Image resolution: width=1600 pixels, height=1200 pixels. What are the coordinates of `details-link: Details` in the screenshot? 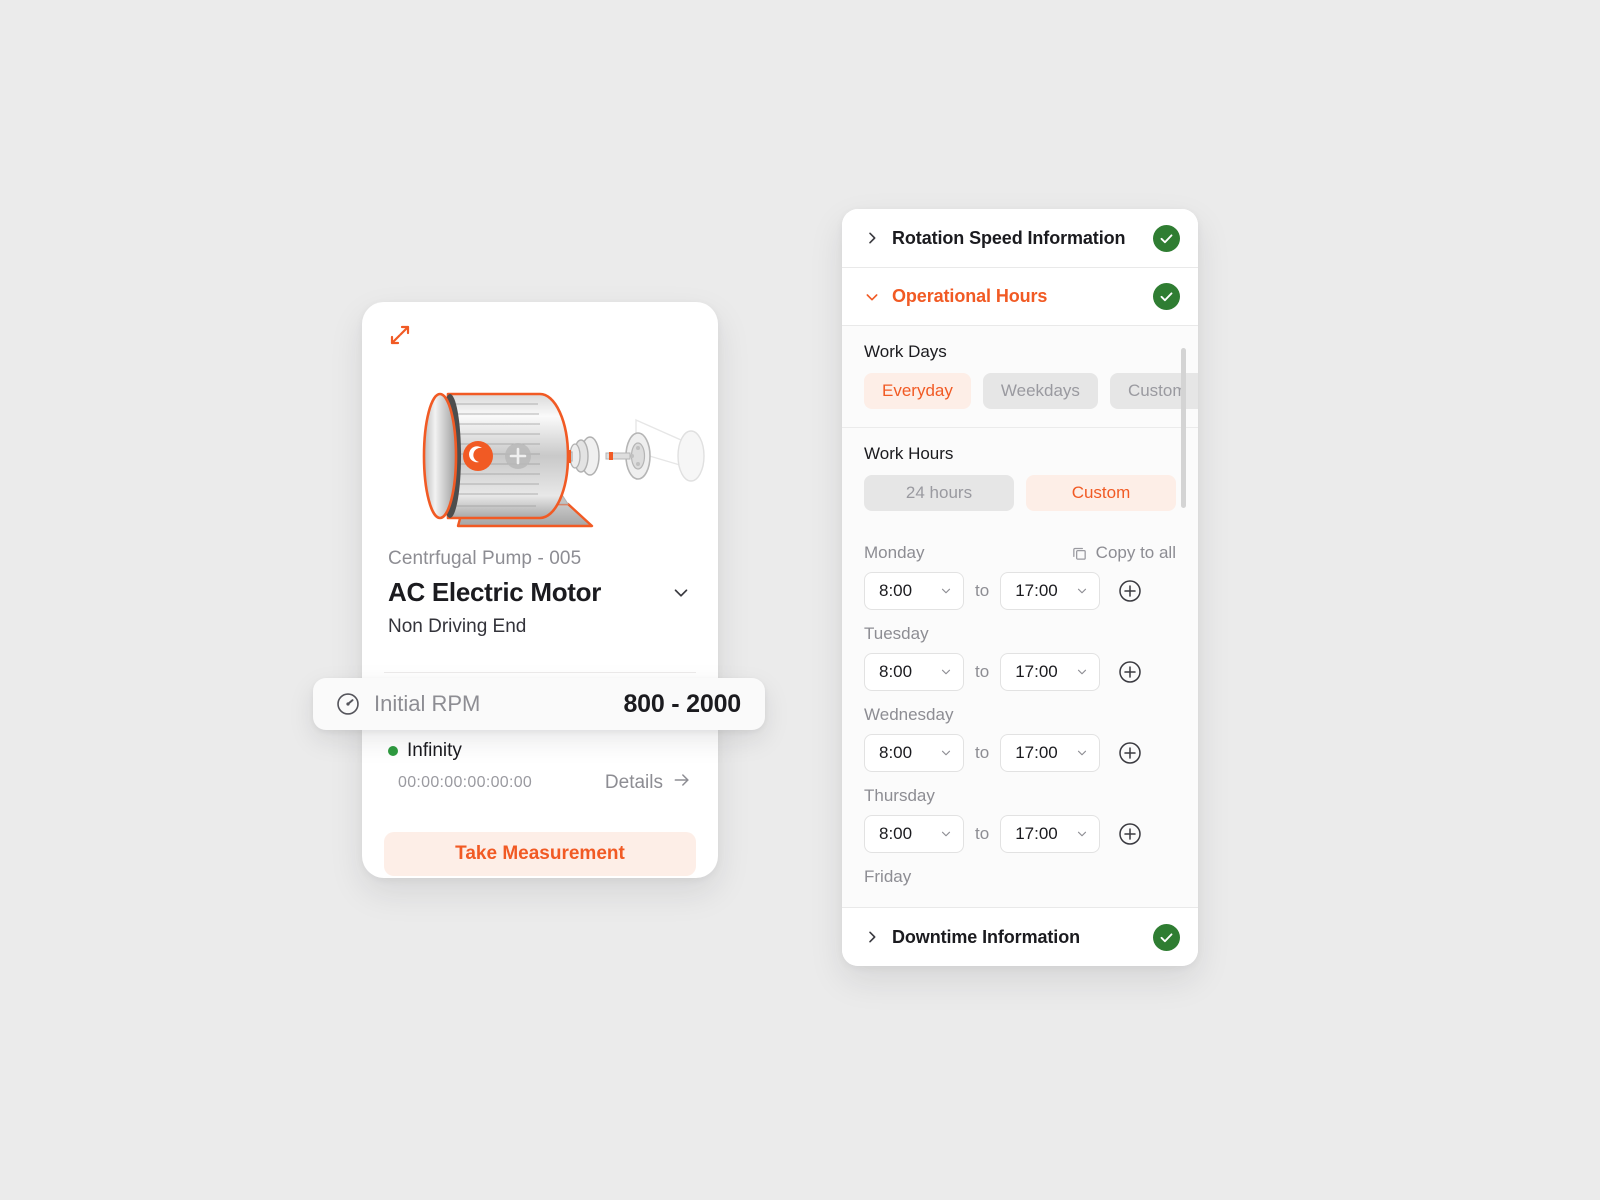 It's located at (648, 783).